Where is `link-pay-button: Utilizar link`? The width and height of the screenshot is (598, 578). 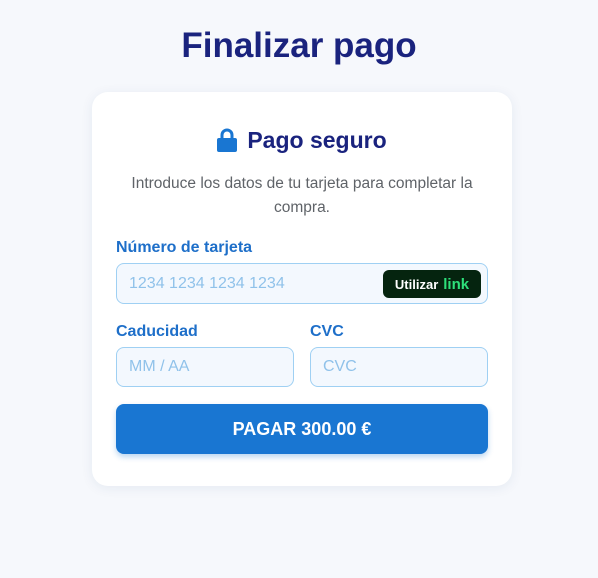
link-pay-button: Utilizar link is located at coordinates (432, 284).